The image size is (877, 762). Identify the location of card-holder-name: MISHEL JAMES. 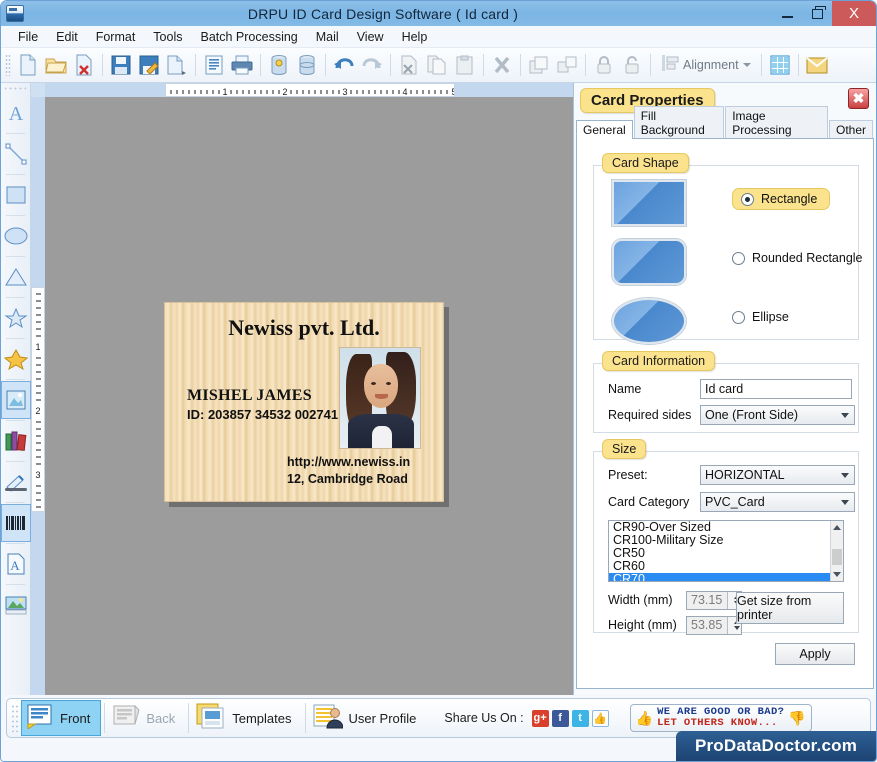
(249, 396).